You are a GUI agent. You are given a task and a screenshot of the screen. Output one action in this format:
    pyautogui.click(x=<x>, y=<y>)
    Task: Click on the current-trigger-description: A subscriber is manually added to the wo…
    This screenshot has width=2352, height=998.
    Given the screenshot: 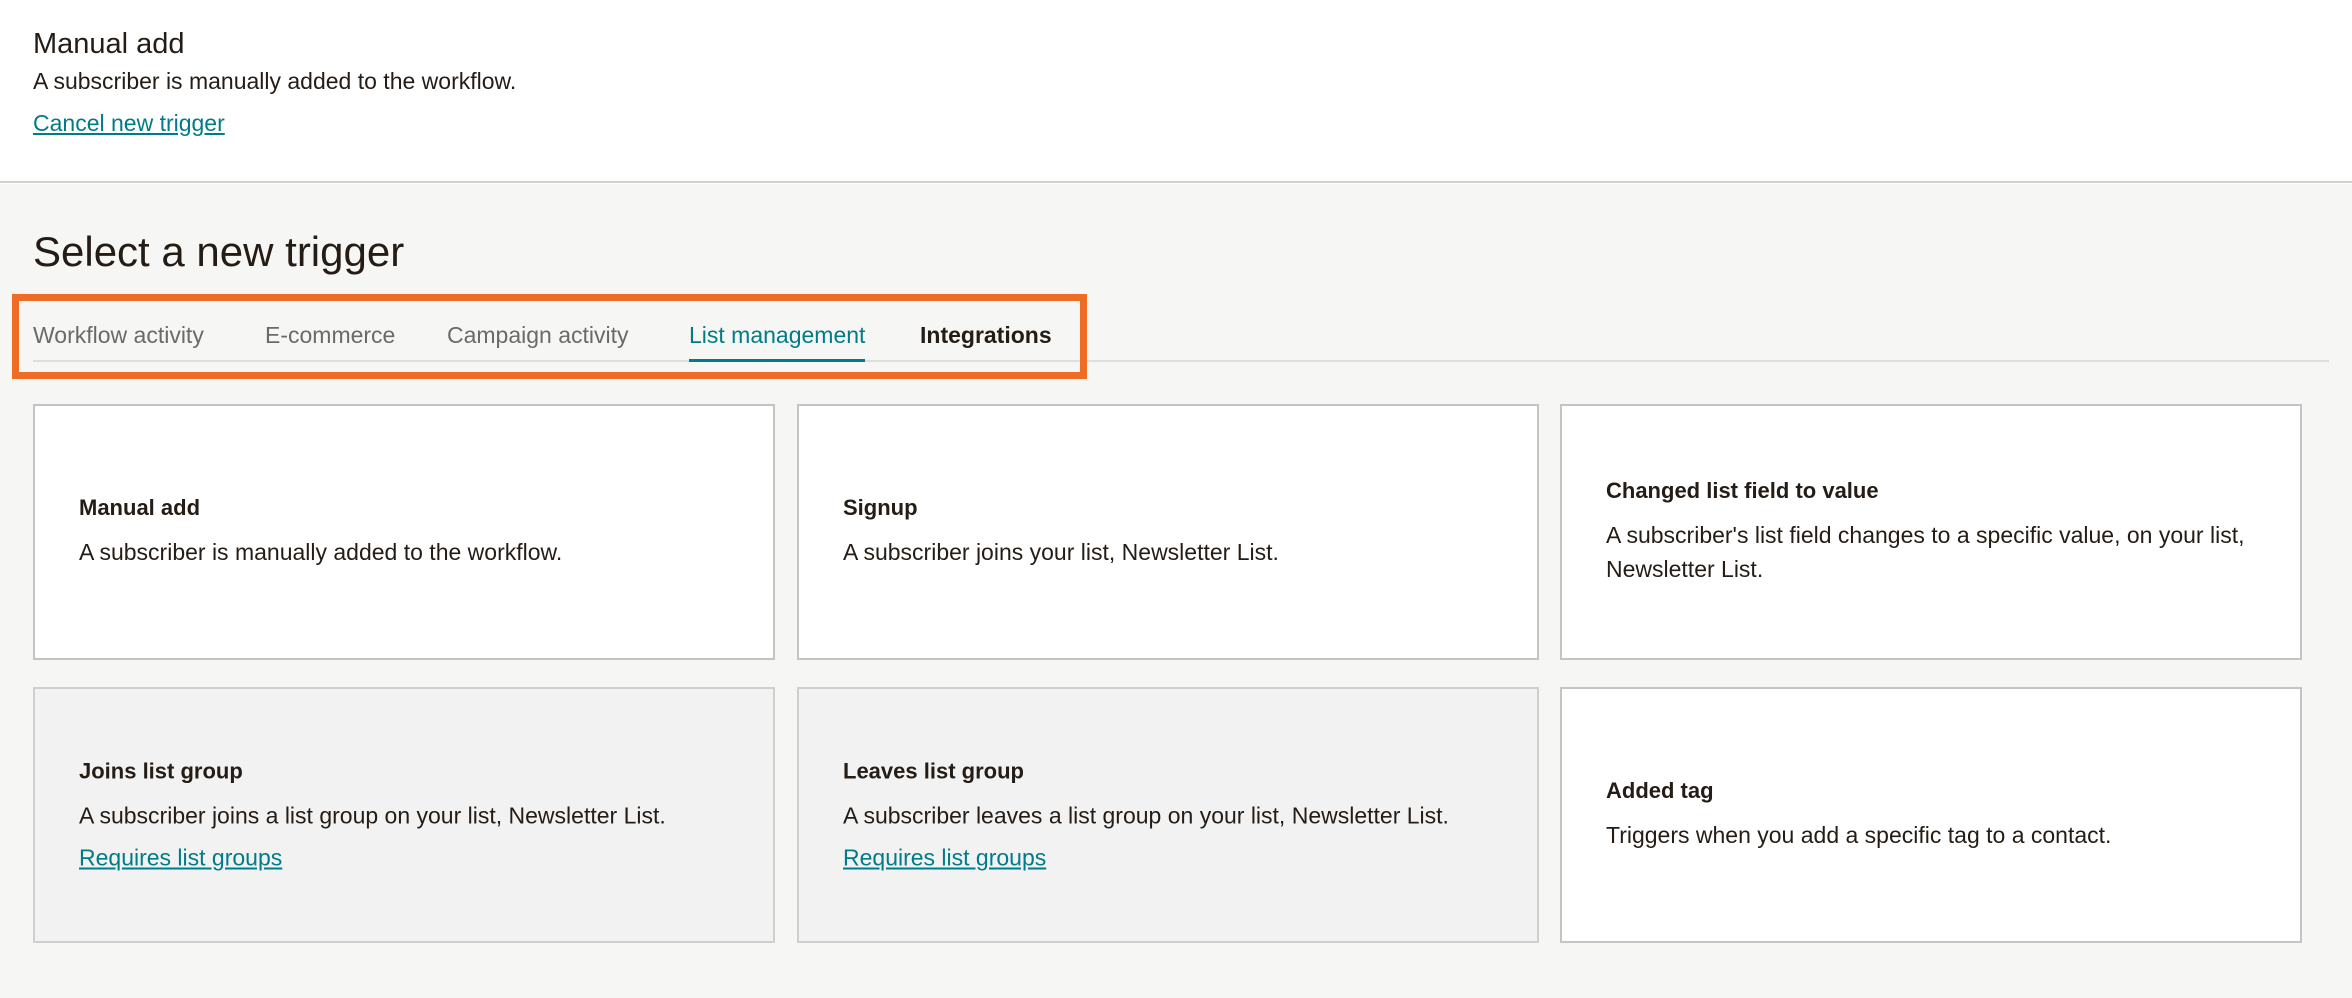 What is the action you would take?
    pyautogui.click(x=275, y=81)
    